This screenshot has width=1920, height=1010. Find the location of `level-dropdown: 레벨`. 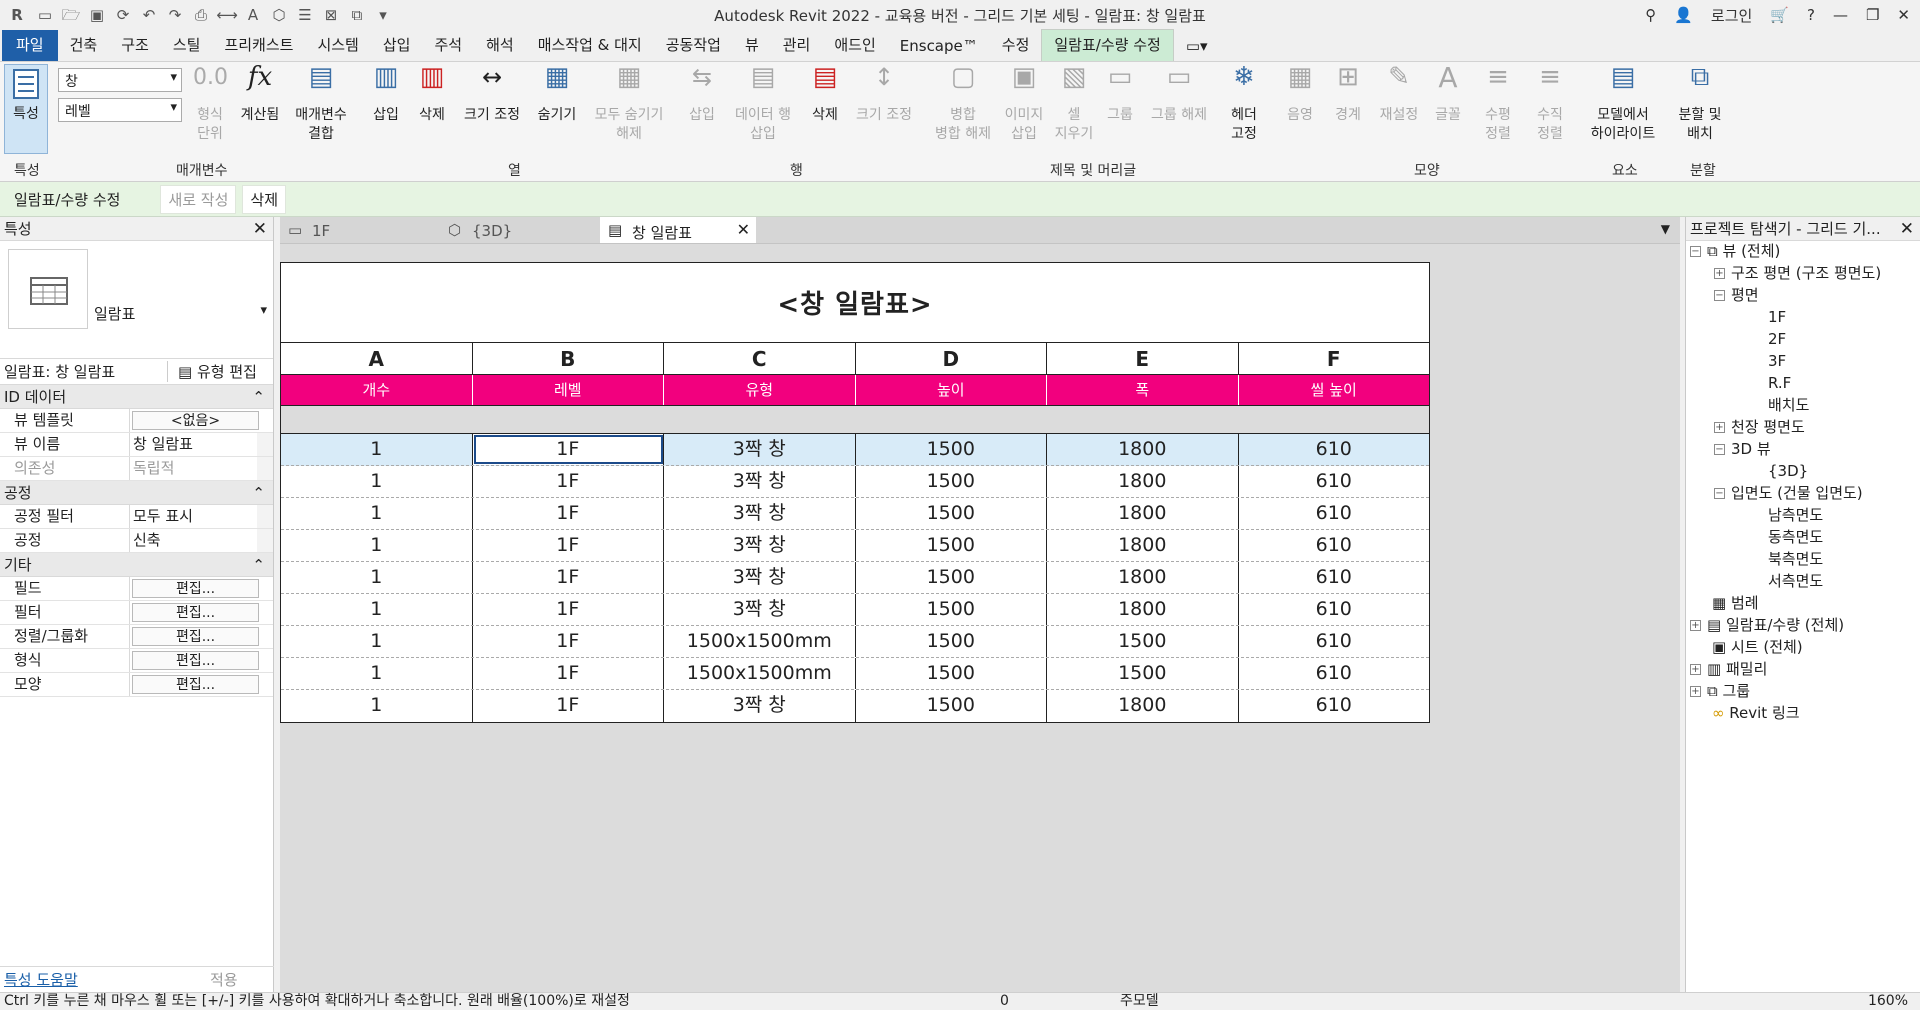

level-dropdown: 레벨 is located at coordinates (120, 110).